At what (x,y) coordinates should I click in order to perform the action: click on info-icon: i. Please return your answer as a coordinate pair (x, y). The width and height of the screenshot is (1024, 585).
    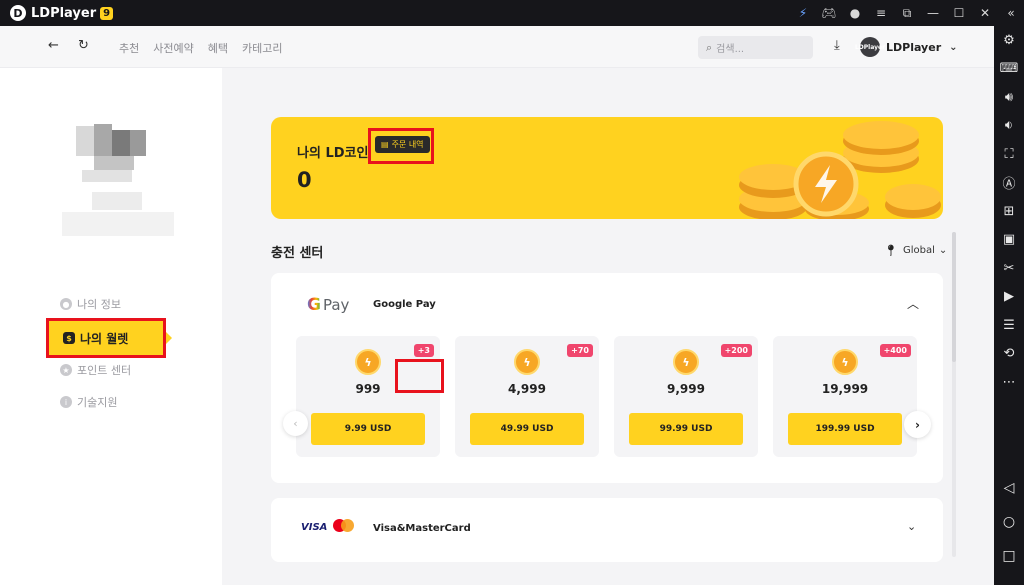
    Looking at the image, I should click on (66, 402).